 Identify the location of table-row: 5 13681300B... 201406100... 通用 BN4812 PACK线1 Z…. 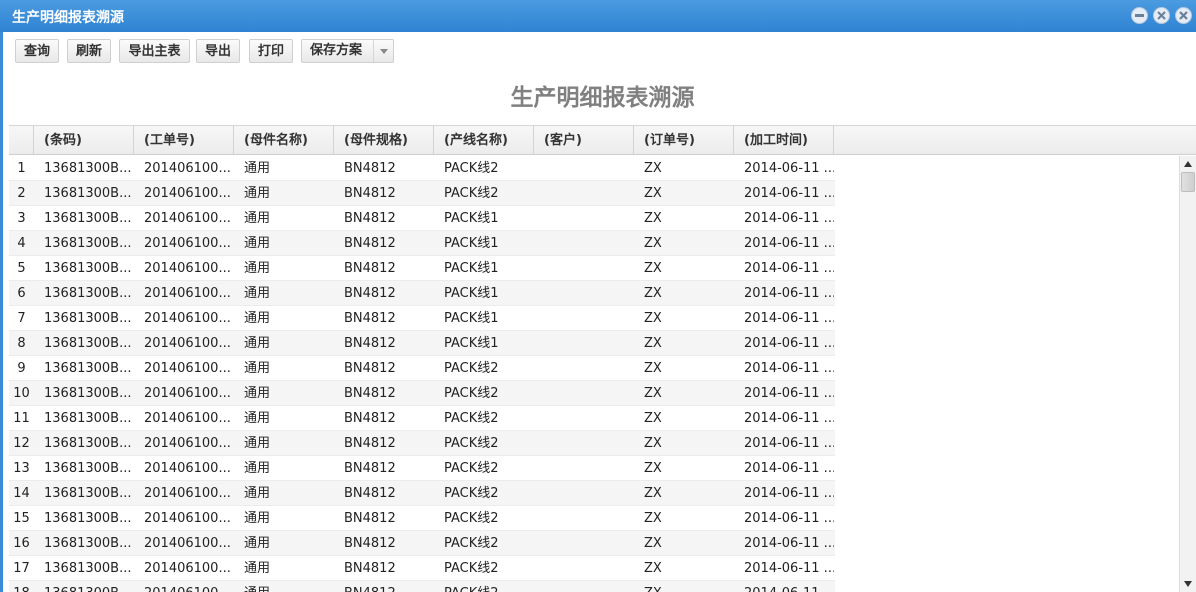
(422, 268).